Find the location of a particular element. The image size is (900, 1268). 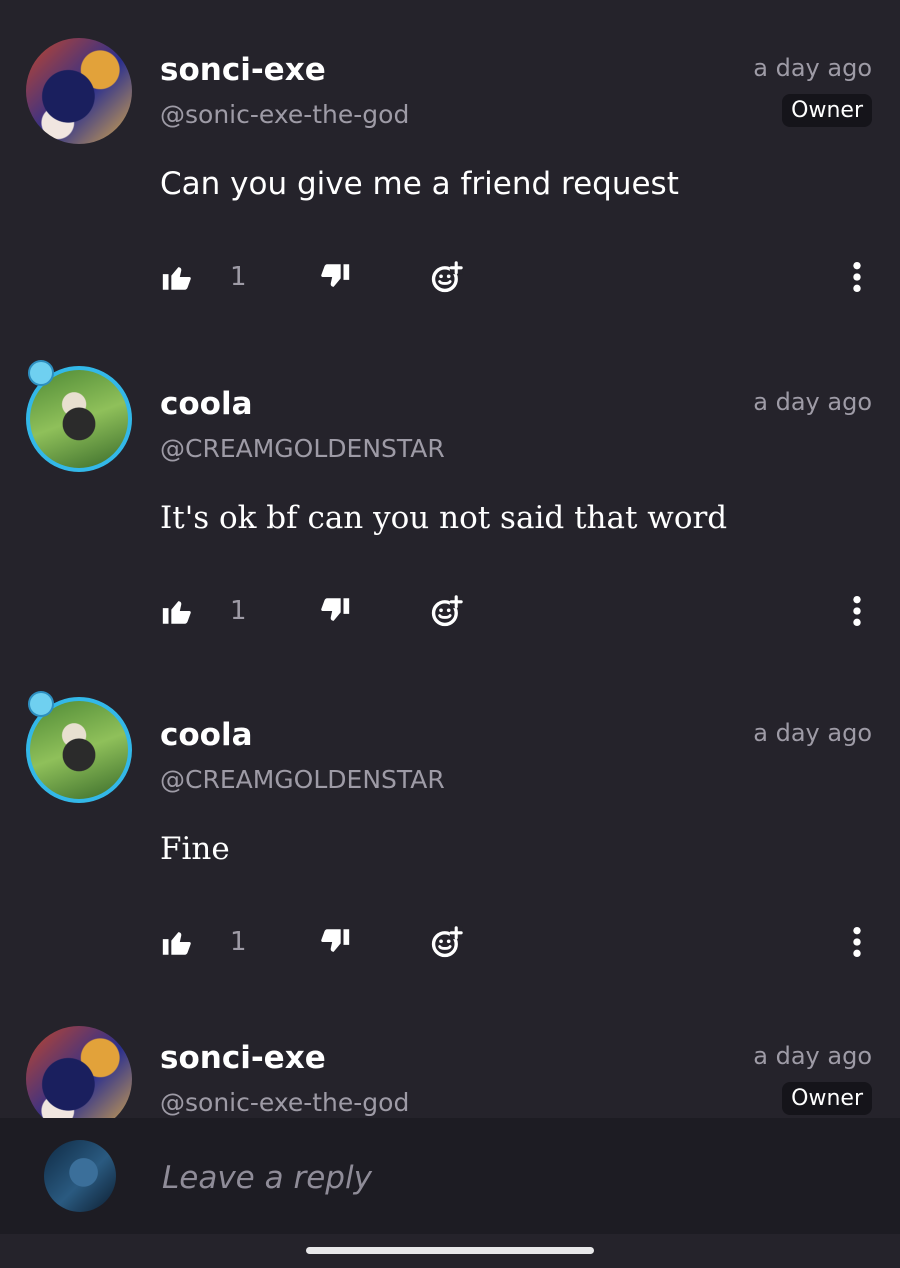

comment-text: It's ok bf can you not said that word is located at coordinates (444, 518).